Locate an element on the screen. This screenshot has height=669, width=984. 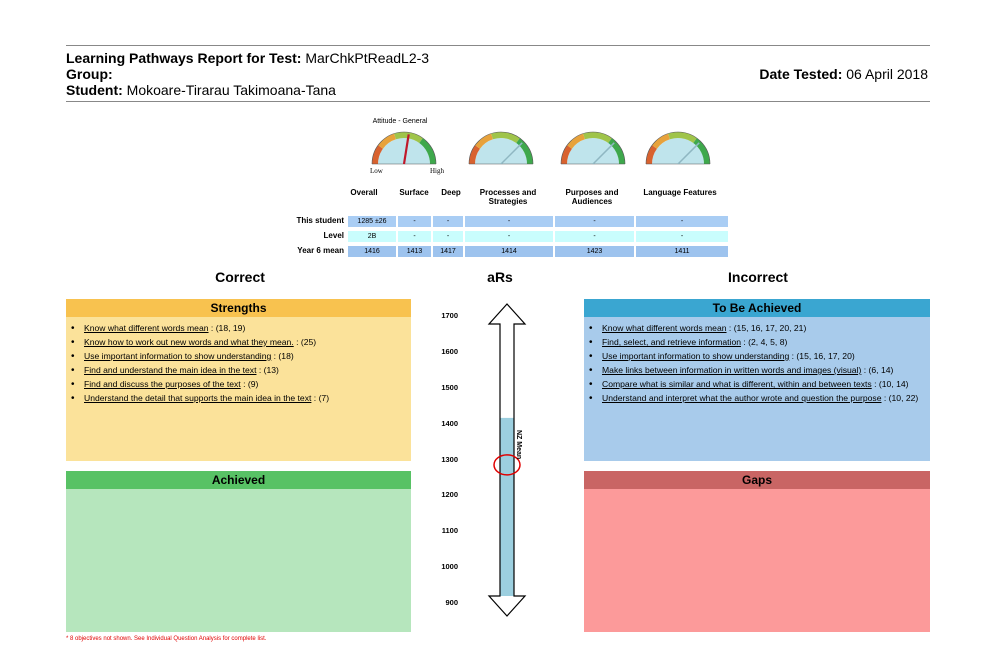
header-bottom-rule is located at coordinates (498, 101).